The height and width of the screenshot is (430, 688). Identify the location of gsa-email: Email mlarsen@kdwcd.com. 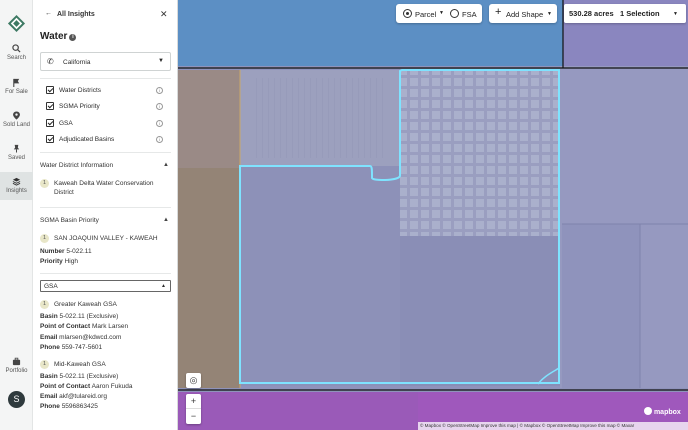
(80, 337).